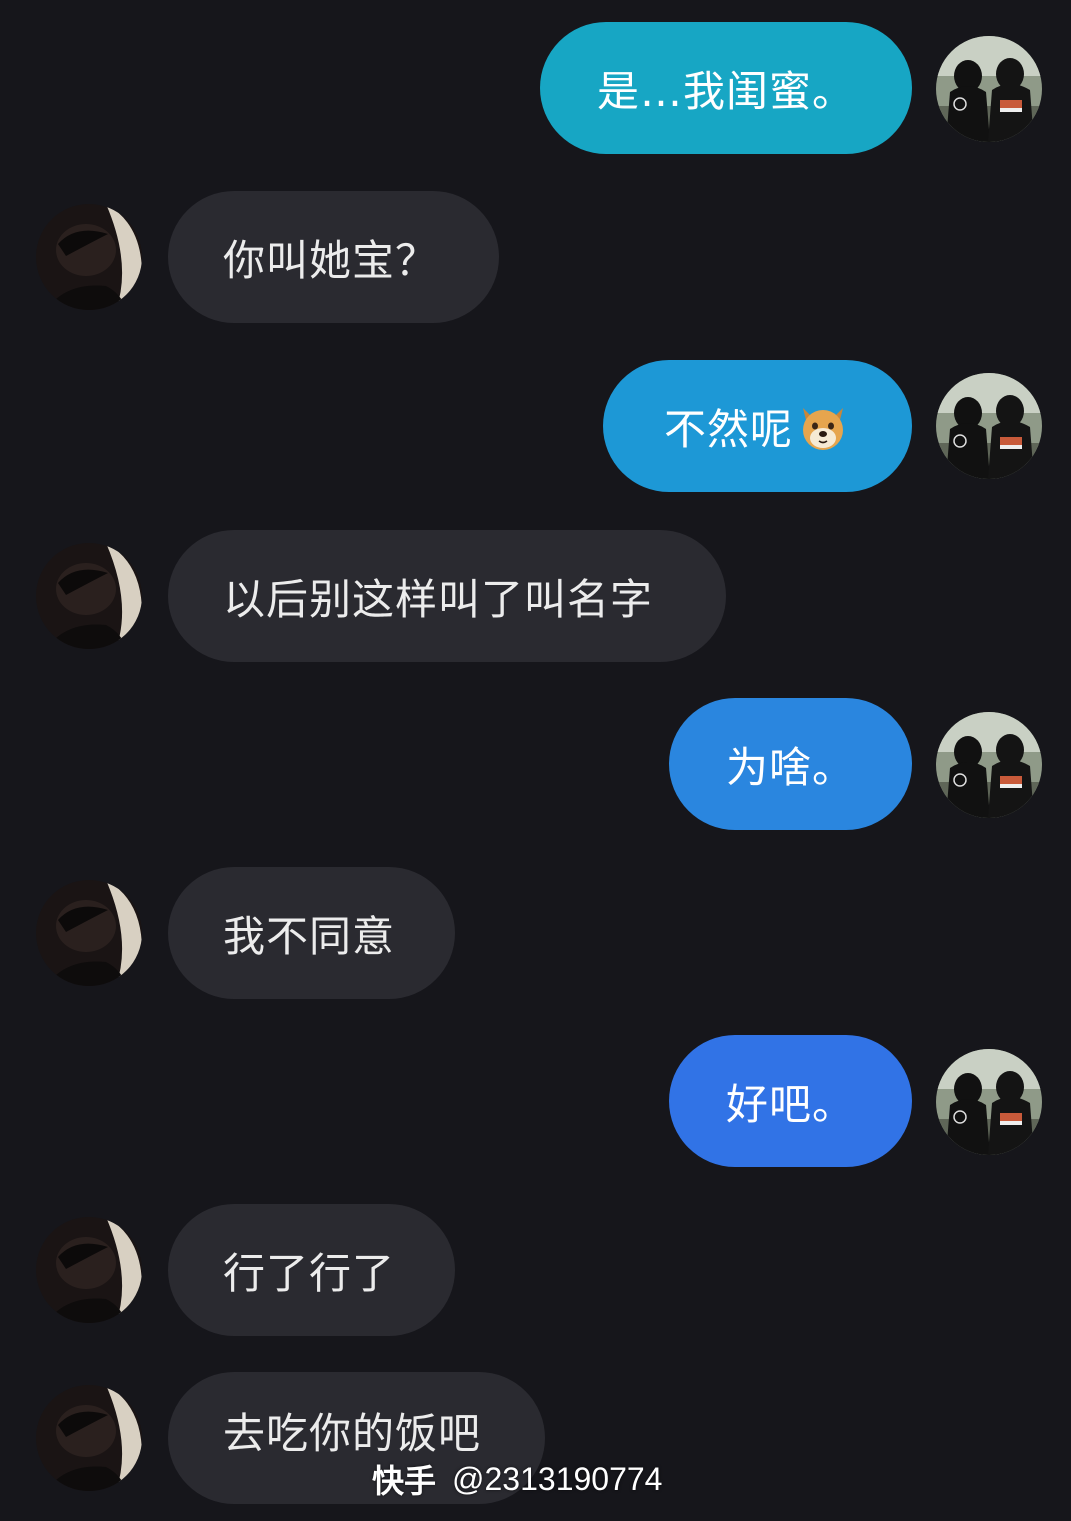 Image resolution: width=1071 pixels, height=1521 pixels. I want to click on message-text: 以后别这样叫了叫名字, so click(438, 599).